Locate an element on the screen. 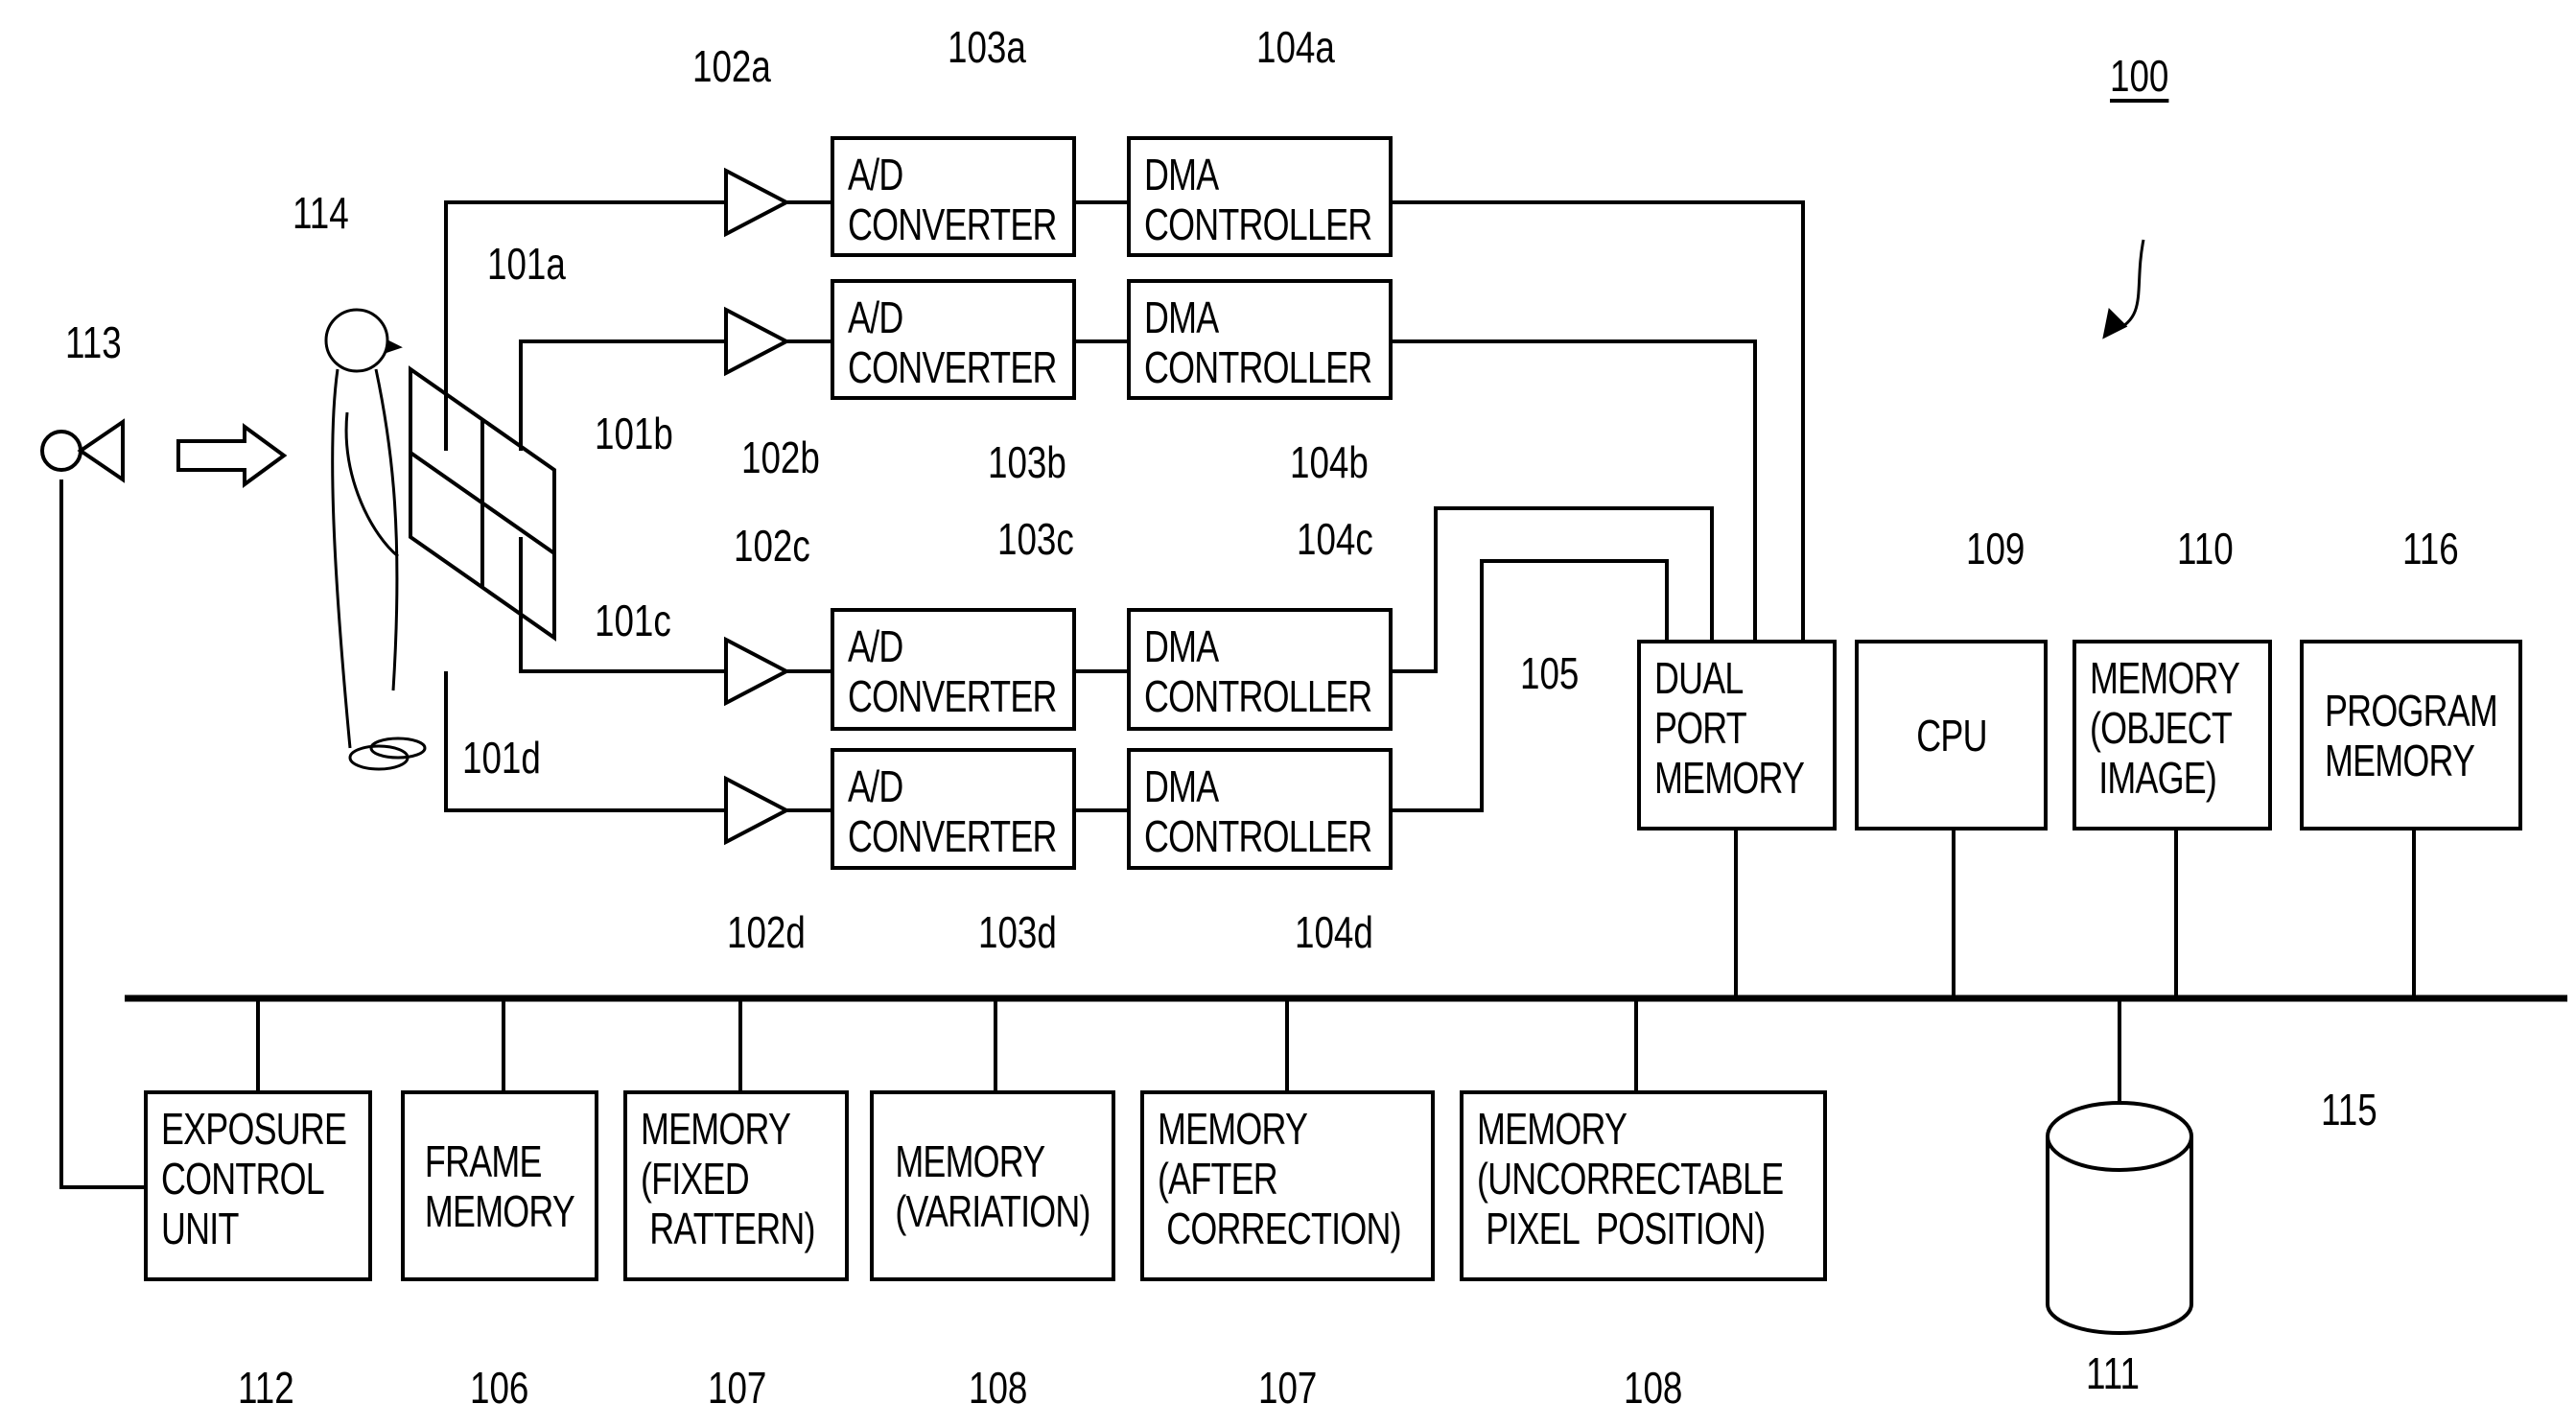  ref-sensor-b: 101b is located at coordinates (634, 433).